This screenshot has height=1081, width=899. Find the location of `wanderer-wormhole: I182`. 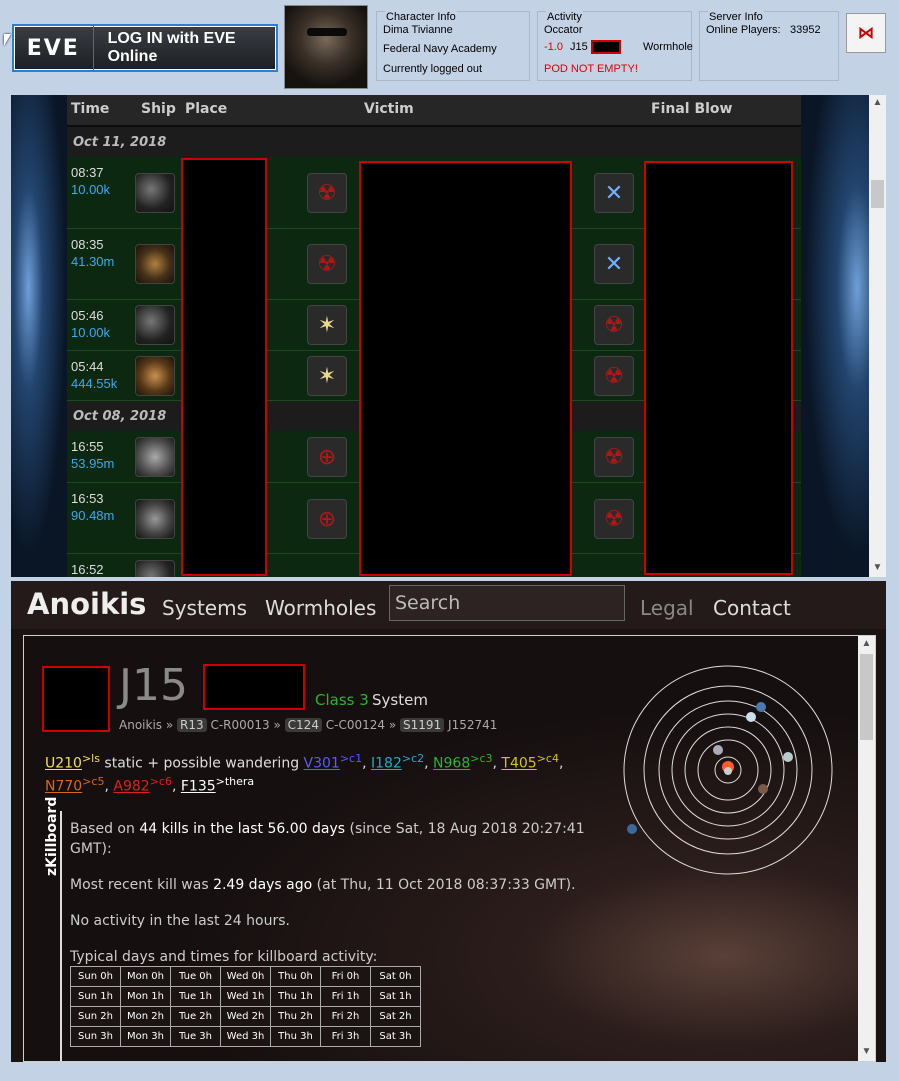

wanderer-wormhole: I182 is located at coordinates (386, 764).